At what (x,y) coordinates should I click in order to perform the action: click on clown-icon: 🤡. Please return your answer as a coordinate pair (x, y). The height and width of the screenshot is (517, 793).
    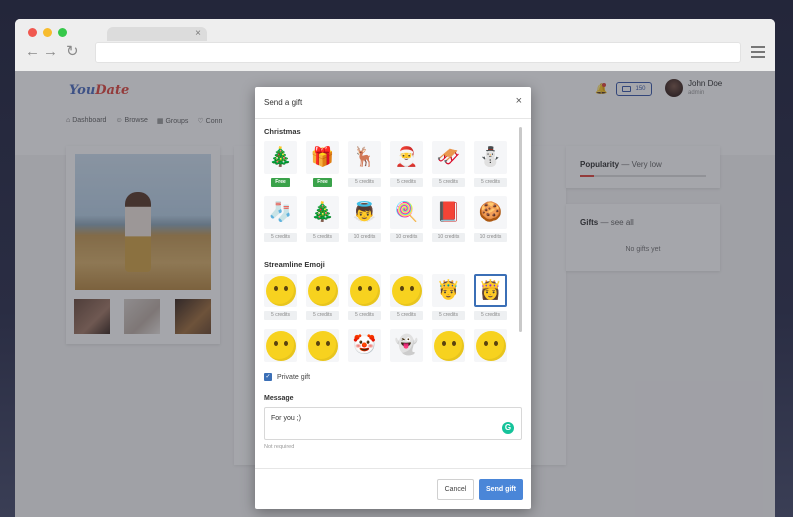
    Looking at the image, I should click on (364, 345).